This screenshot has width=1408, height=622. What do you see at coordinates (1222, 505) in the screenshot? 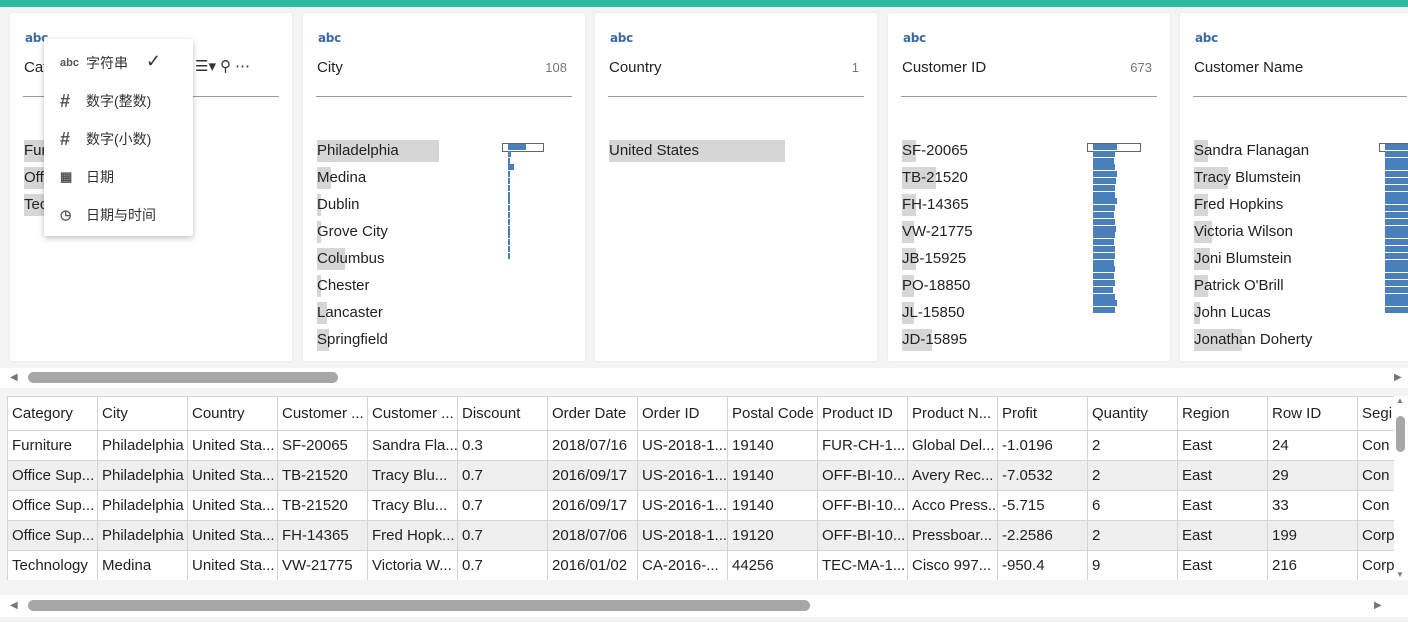
I see `table-cell: East` at bounding box center [1222, 505].